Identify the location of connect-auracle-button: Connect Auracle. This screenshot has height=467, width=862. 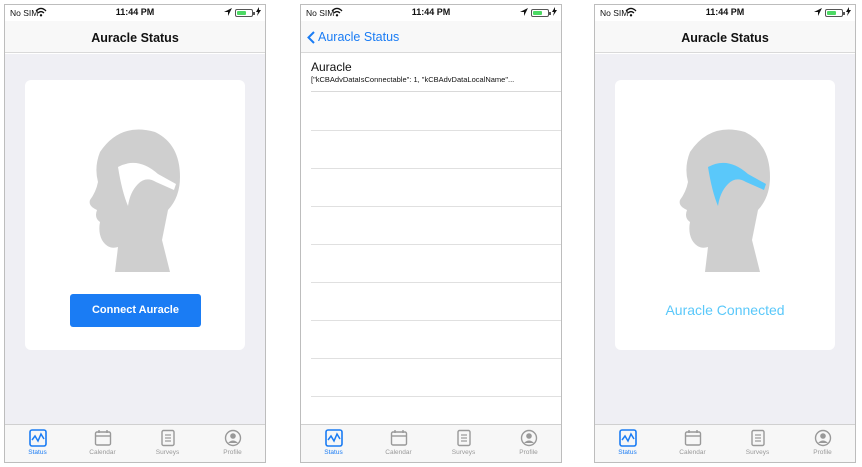
(135, 310).